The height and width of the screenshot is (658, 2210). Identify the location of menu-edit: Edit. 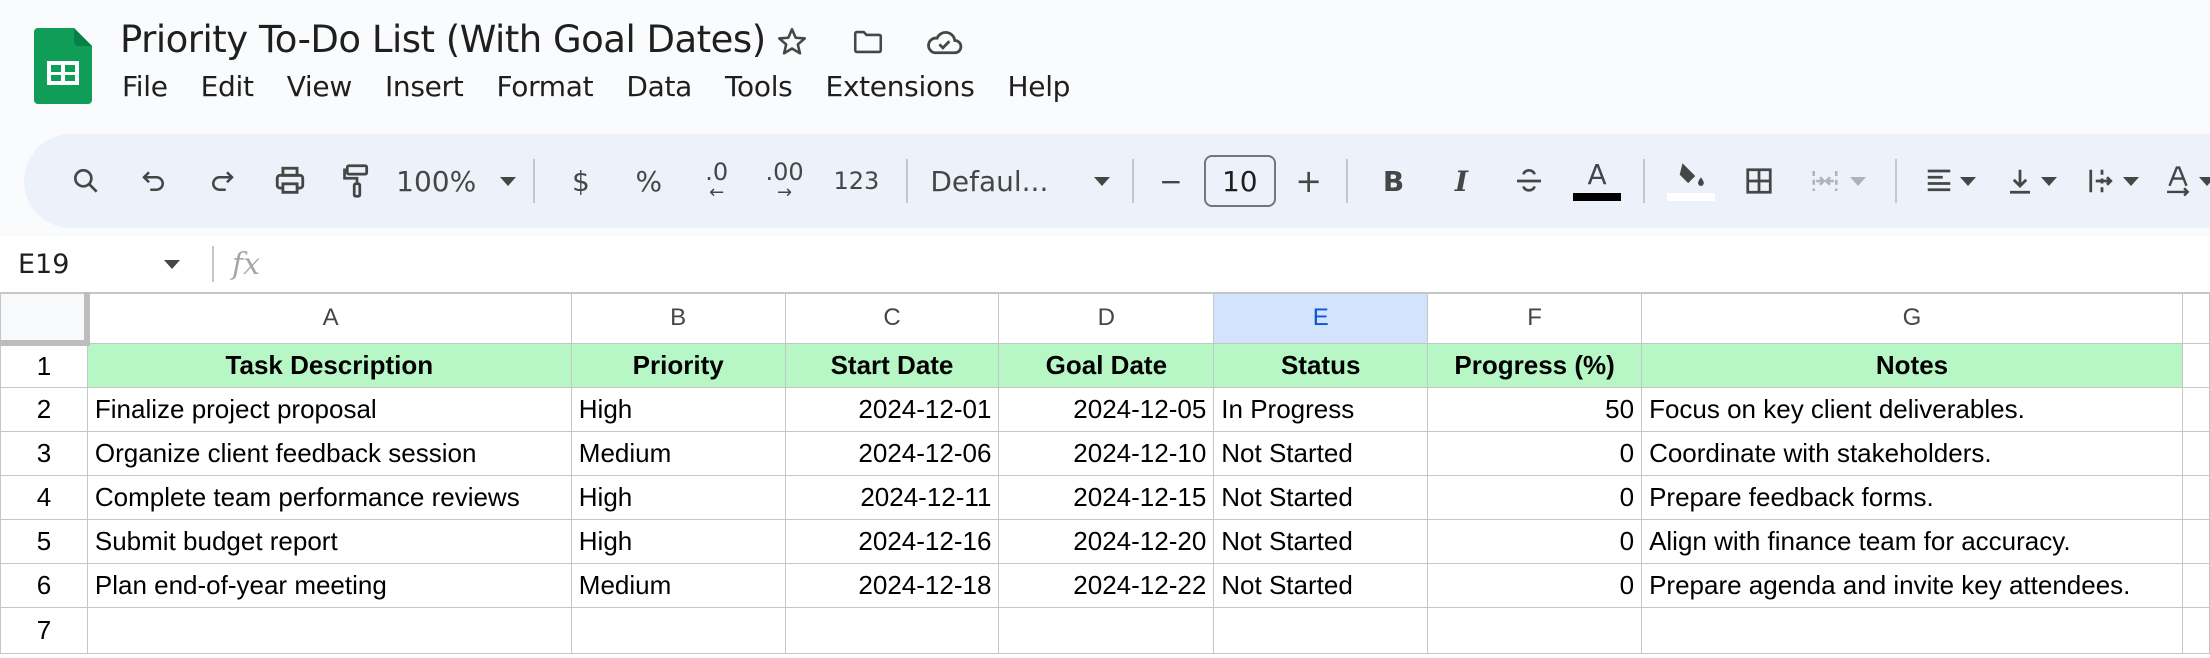
(235, 86).